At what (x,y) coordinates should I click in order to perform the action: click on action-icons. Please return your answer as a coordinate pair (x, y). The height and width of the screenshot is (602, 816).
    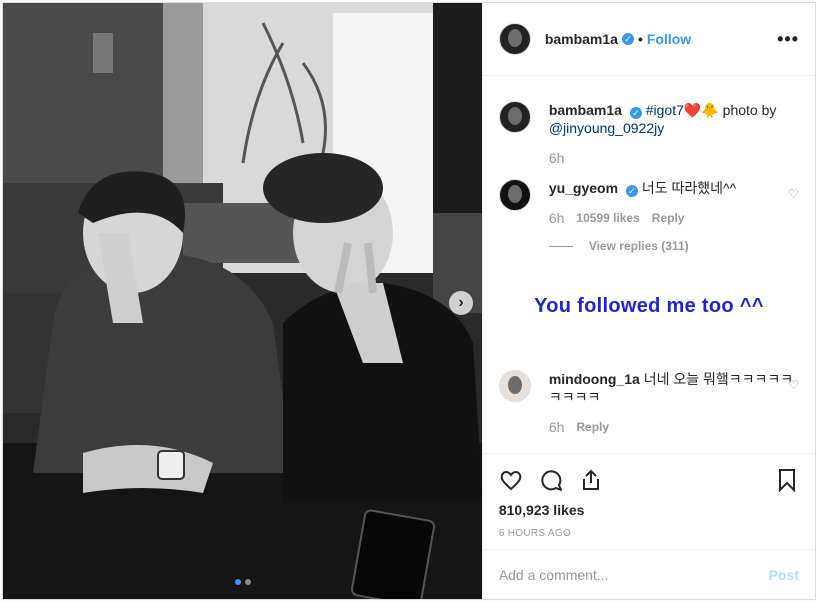
    Looking at the image, I should click on (649, 480).